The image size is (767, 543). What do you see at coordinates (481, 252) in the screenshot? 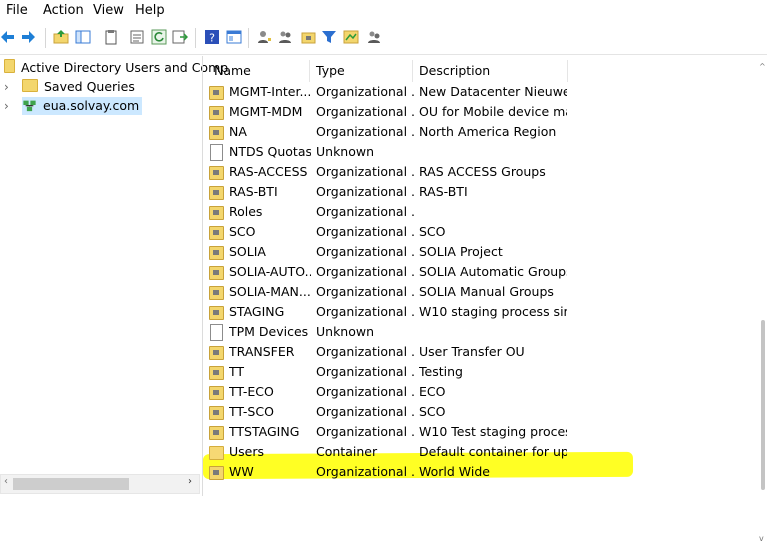
I see `list-item: SOLIA Organizational ... SOLIA Project` at bounding box center [481, 252].